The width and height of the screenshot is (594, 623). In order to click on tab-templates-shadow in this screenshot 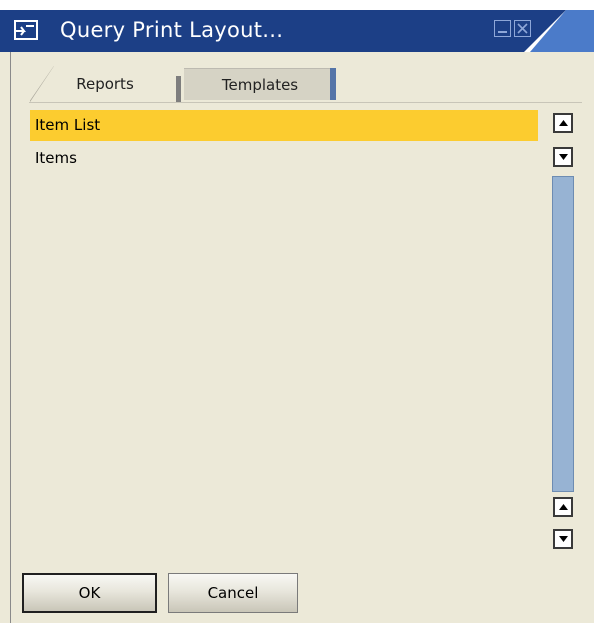, I will do `click(333, 84)`.